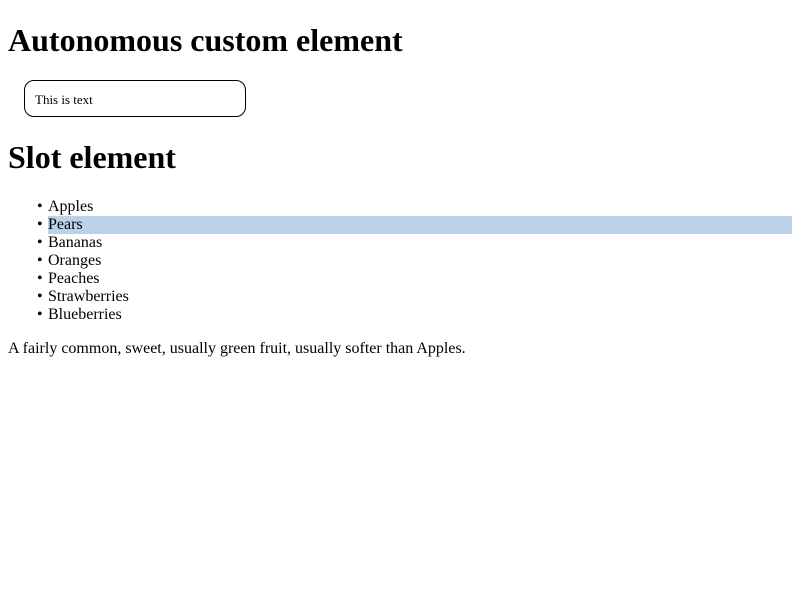 Image resolution: width=800 pixels, height=600 pixels. What do you see at coordinates (64, 99) in the screenshot?
I see `custom-element-text: This is text` at bounding box center [64, 99].